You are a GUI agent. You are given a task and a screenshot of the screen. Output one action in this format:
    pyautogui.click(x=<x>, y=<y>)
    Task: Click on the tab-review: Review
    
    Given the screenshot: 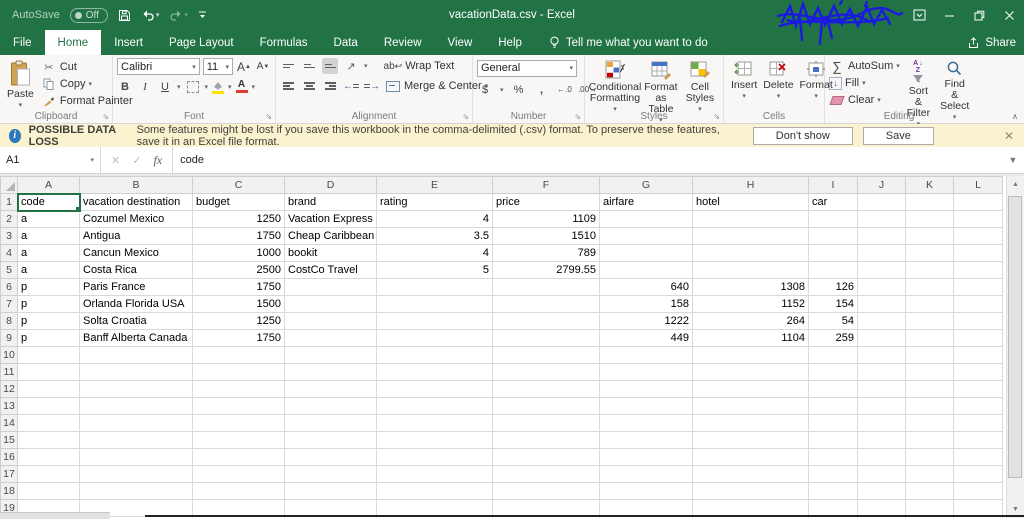 What is the action you would take?
    pyautogui.click(x=403, y=42)
    